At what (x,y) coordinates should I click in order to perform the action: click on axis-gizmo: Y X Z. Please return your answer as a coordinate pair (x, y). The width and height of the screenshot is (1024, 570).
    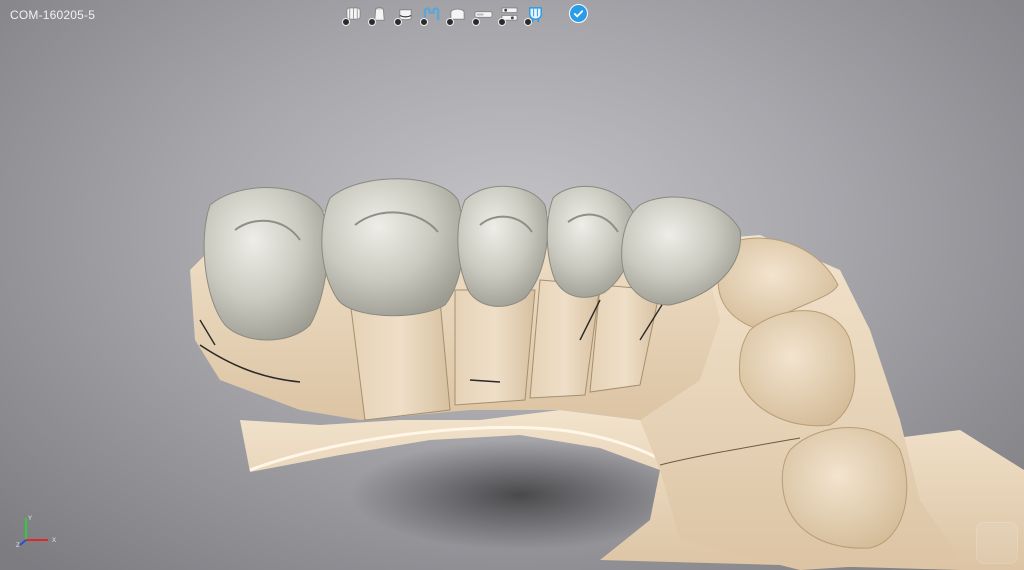
    Looking at the image, I should click on (36, 532).